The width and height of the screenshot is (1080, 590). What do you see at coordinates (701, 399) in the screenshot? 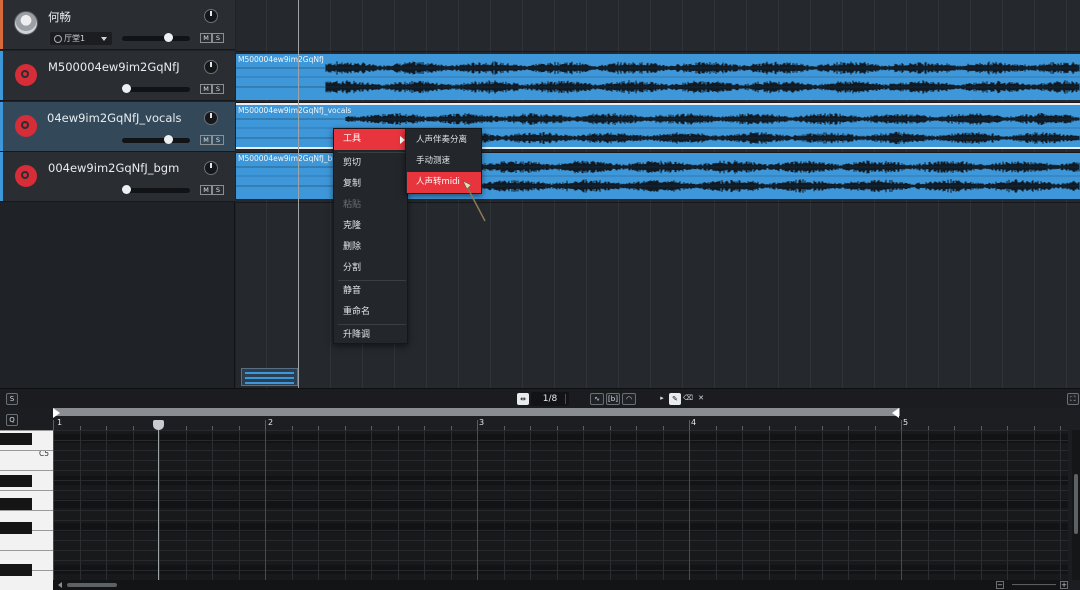
I see `cut-tool-icon: ✕` at bounding box center [701, 399].